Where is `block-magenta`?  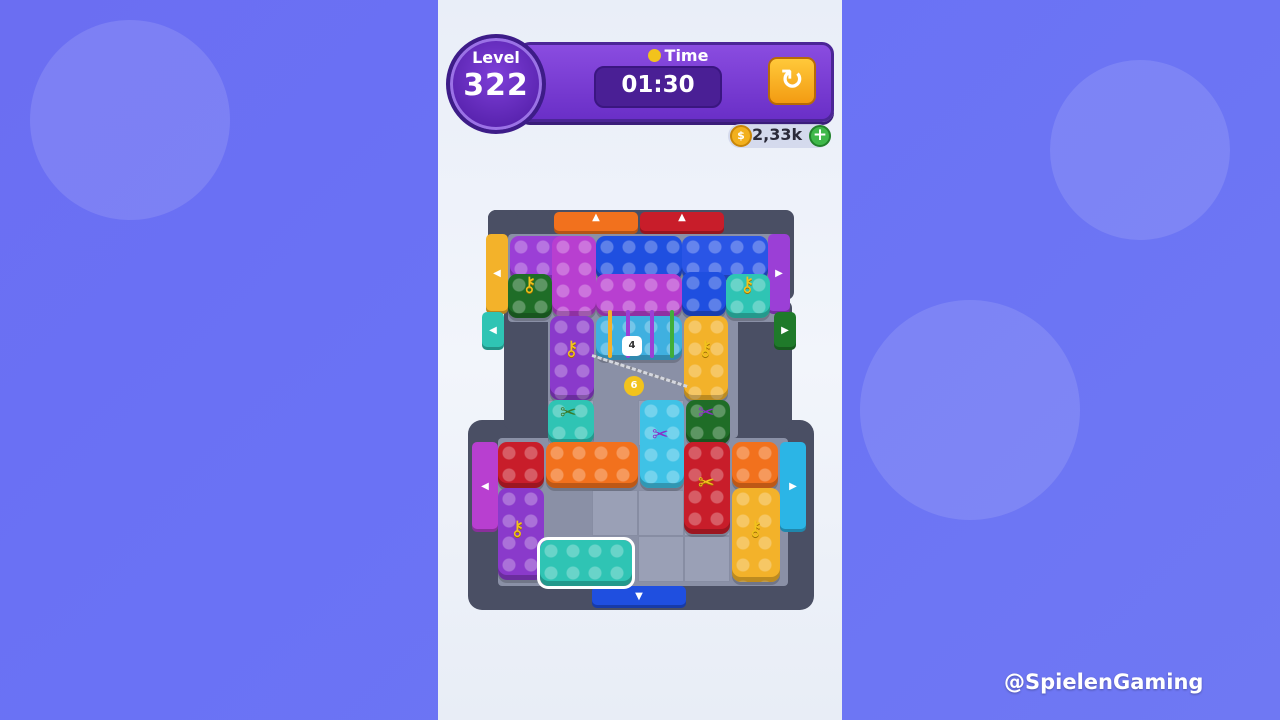
block-magenta is located at coordinates (574, 276).